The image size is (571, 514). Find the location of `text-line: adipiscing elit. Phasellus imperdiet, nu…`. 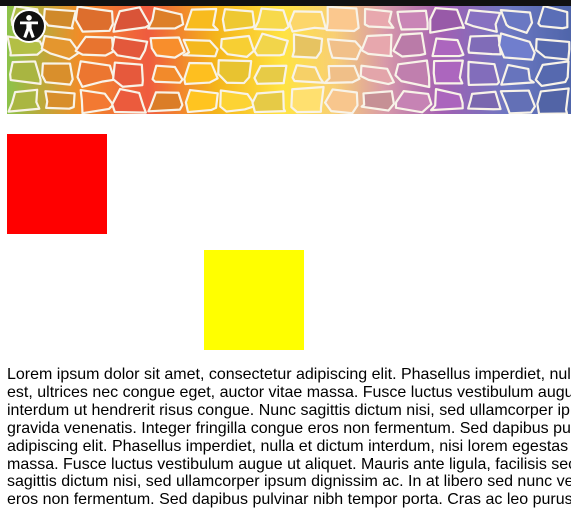

text-line: adipiscing elit. Phasellus imperdiet, nu… is located at coordinates (288, 446).